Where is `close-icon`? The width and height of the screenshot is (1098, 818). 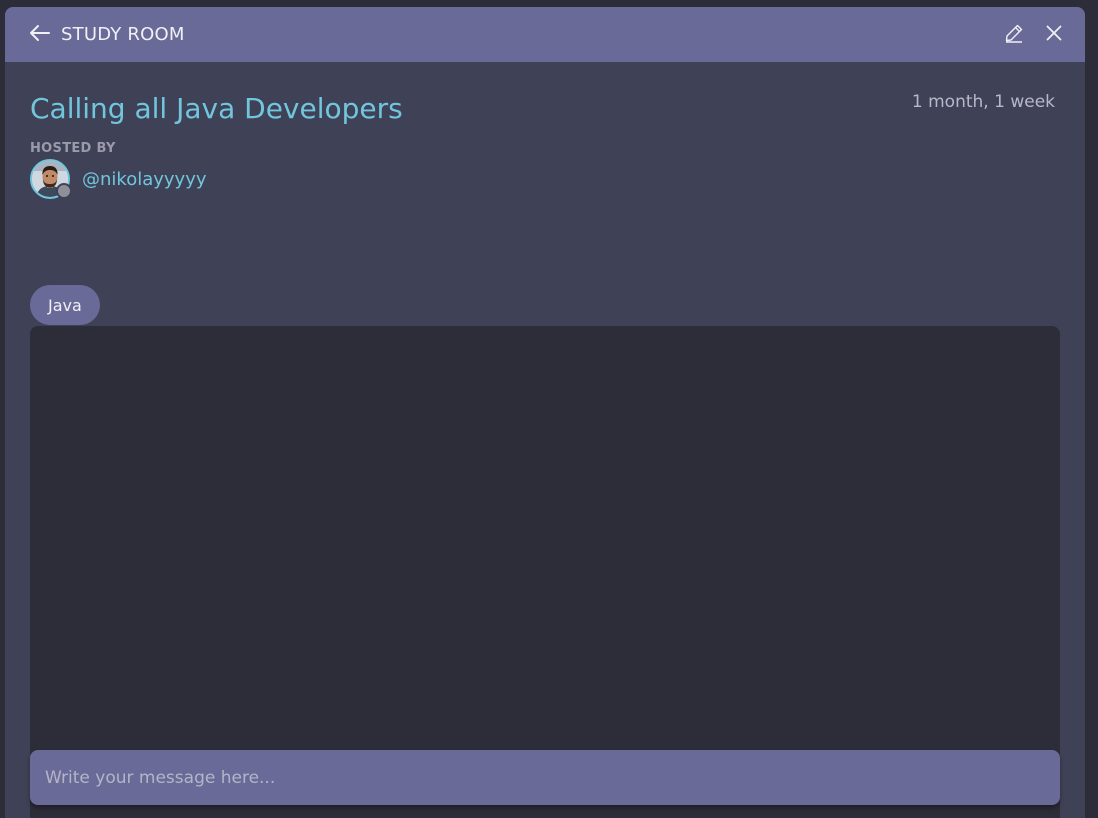 close-icon is located at coordinates (1054, 32).